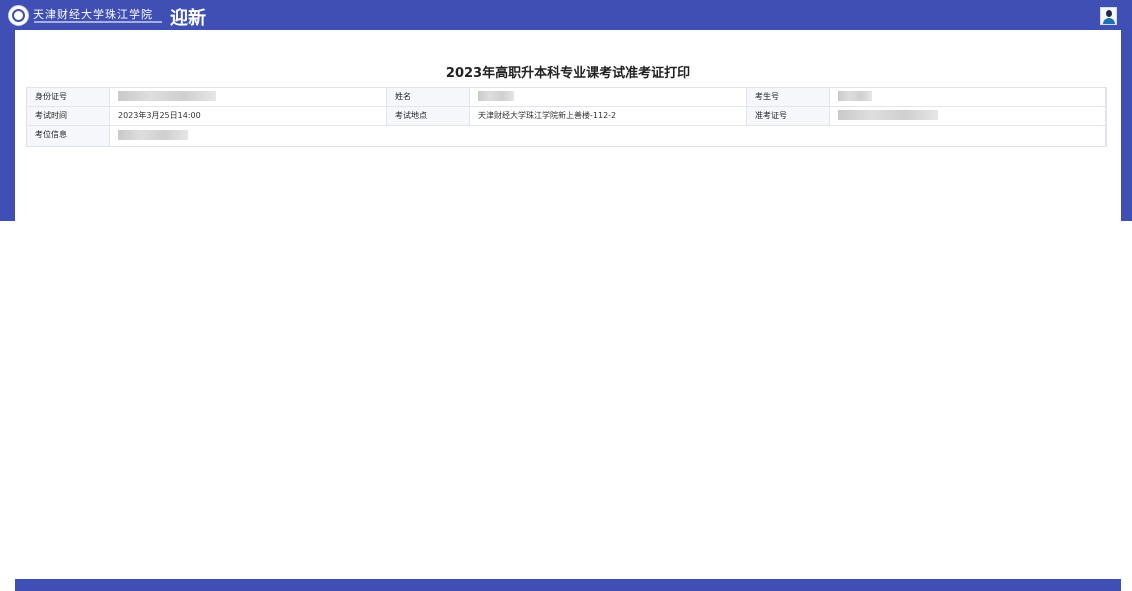 Image resolution: width=1132 pixels, height=591 pixels. What do you see at coordinates (568, 73) in the screenshot?
I see `page-title: 2023年高职升本科专业课考试准考证打印` at bounding box center [568, 73].